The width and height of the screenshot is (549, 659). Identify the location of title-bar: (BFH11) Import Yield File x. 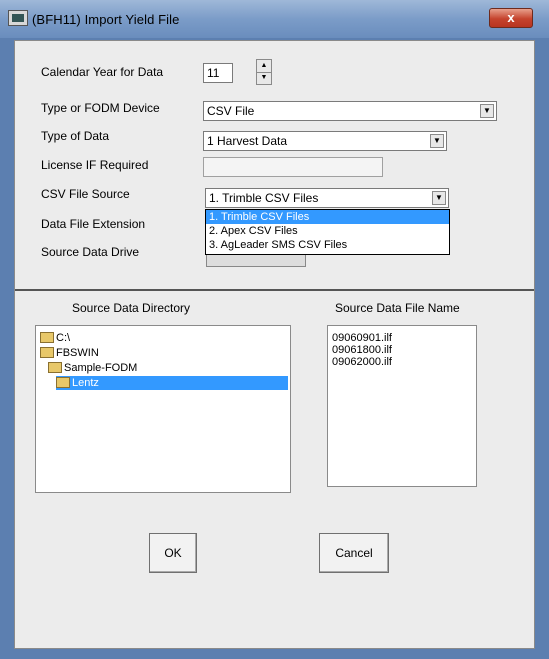
(274, 19).